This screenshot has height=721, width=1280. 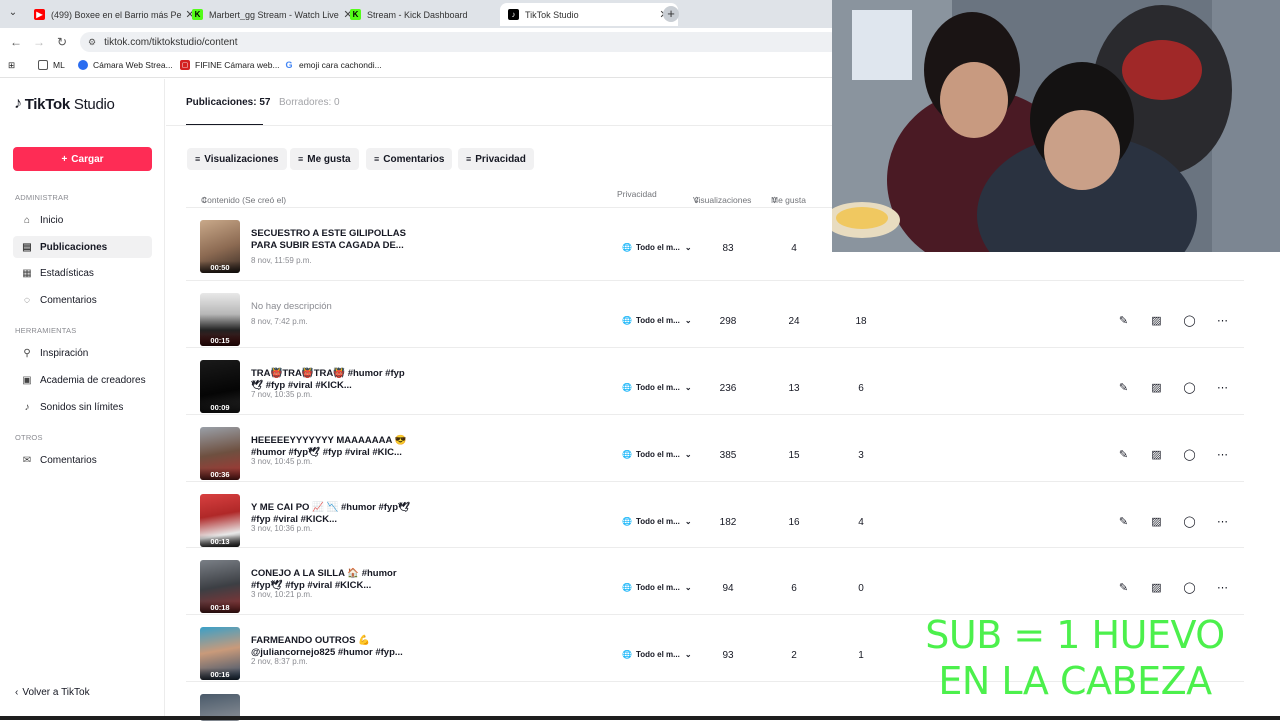 I want to click on sidebar-item-inspiracion: ⚲ Inspiración, so click(x=82, y=353).